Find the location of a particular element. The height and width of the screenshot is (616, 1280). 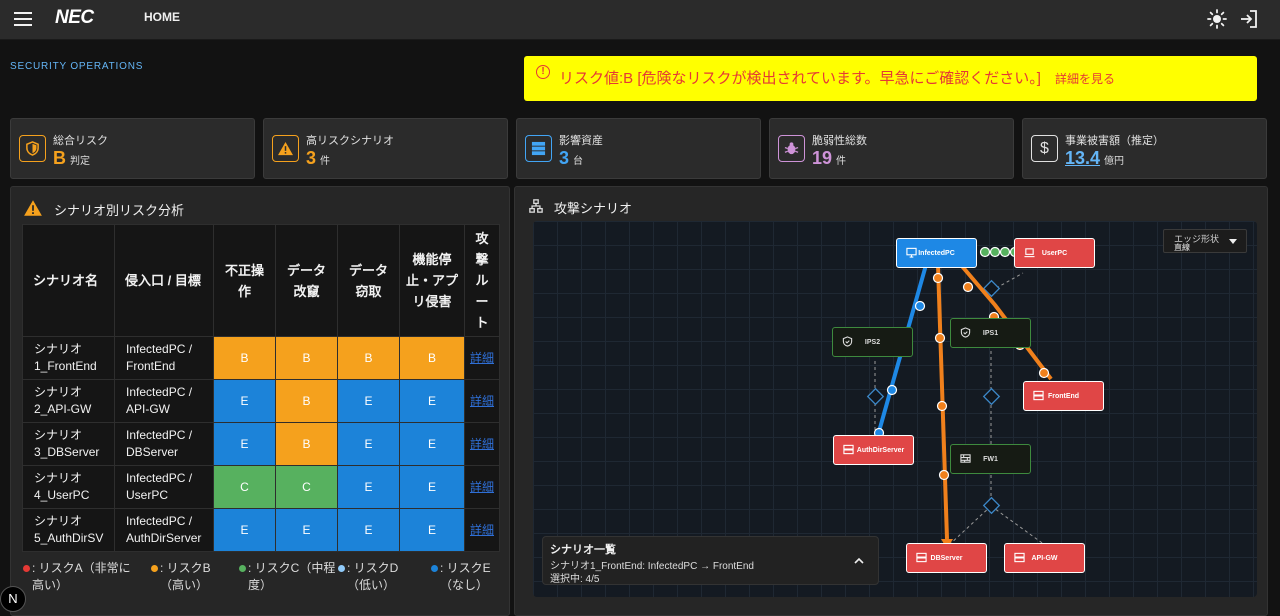

node-ips1: IPS1 is located at coordinates (990, 333).